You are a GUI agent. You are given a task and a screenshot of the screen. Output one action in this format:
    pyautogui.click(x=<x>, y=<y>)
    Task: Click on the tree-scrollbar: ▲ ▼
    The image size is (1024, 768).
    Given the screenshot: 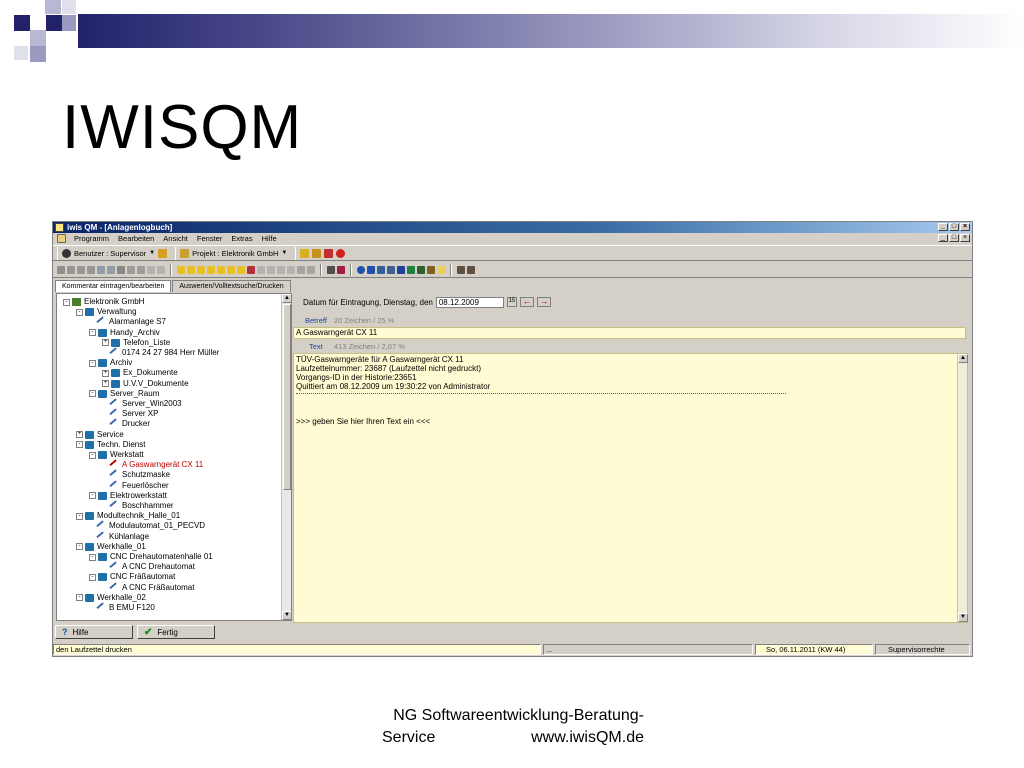 What is the action you would take?
    pyautogui.click(x=286, y=457)
    